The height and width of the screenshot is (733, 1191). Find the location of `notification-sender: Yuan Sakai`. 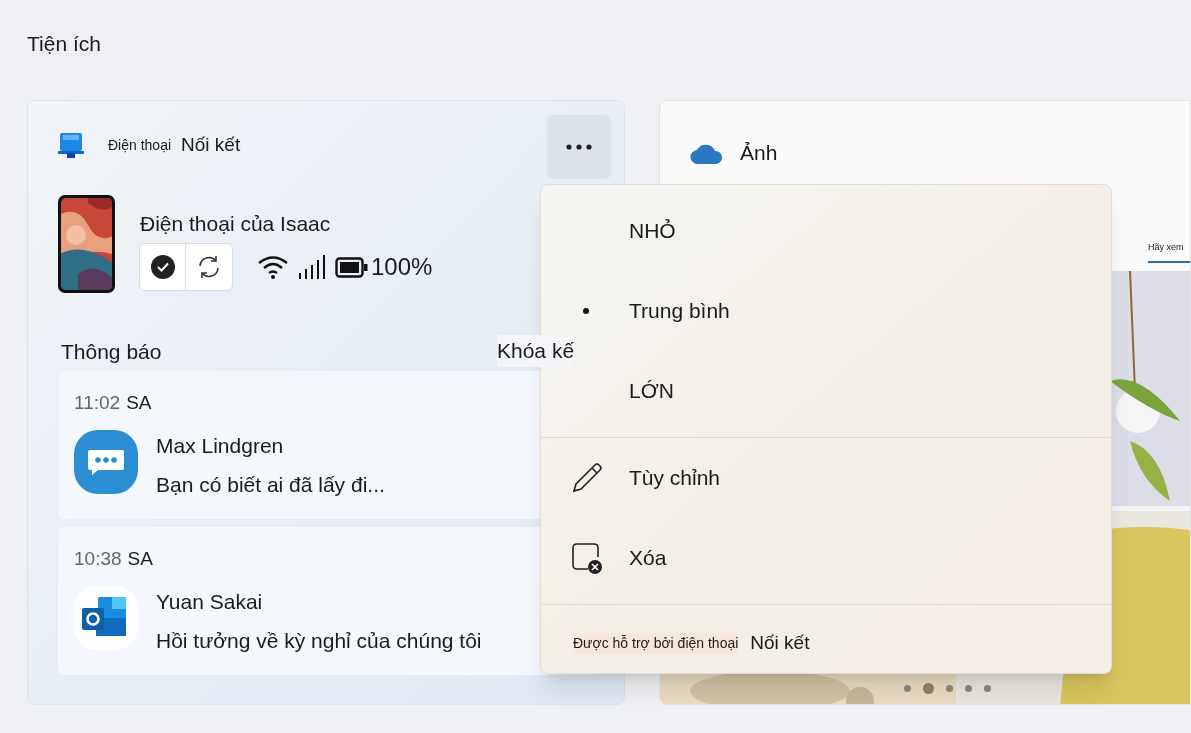

notification-sender: Yuan Sakai is located at coordinates (210, 601).